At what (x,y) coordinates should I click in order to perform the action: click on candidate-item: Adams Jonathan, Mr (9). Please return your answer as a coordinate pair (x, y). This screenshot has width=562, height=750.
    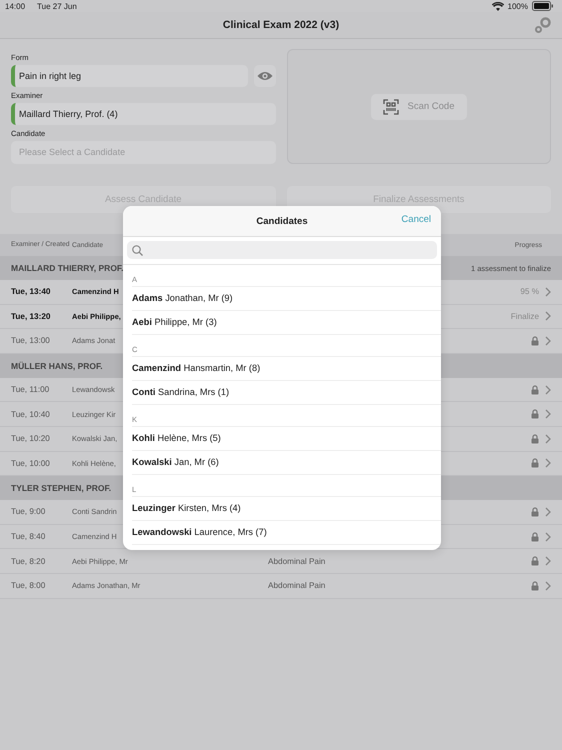
    Looking at the image, I should click on (286, 299).